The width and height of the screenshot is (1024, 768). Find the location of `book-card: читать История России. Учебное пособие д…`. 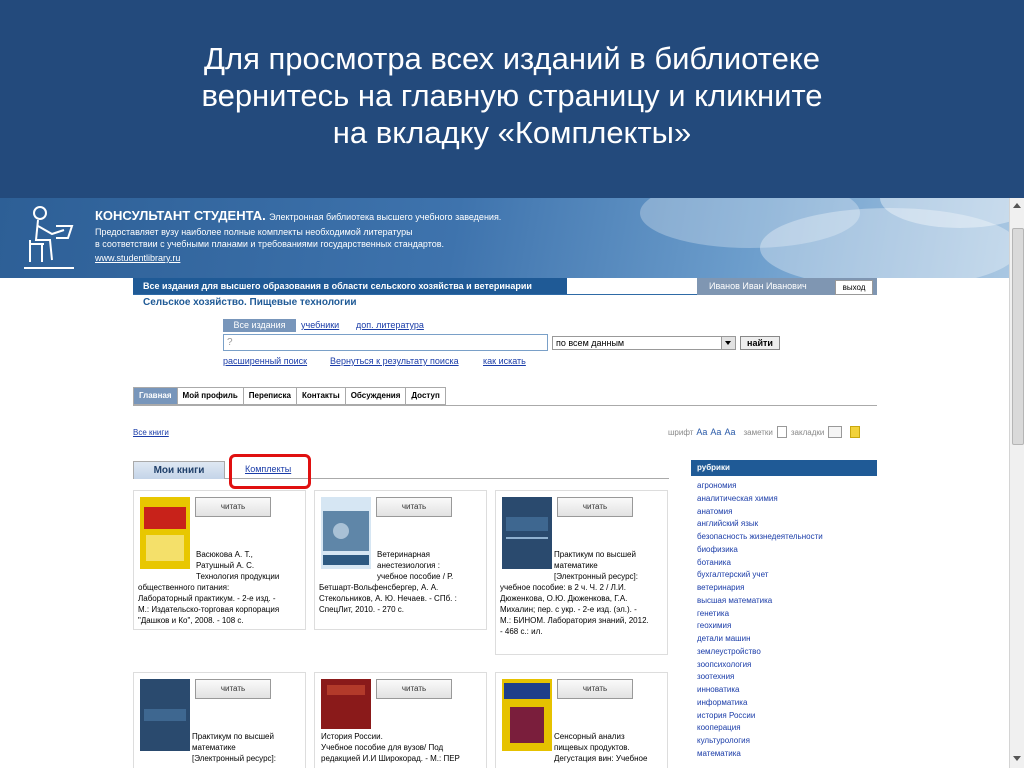

book-card: читать История России. Учебное пособие д… is located at coordinates (400, 720).